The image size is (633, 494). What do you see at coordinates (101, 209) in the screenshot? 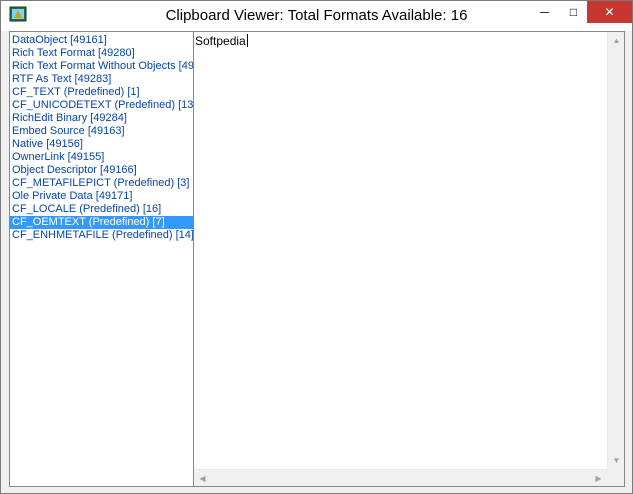
I see `format-list-item: CF_LOCALE (Predefined) [16]` at bounding box center [101, 209].